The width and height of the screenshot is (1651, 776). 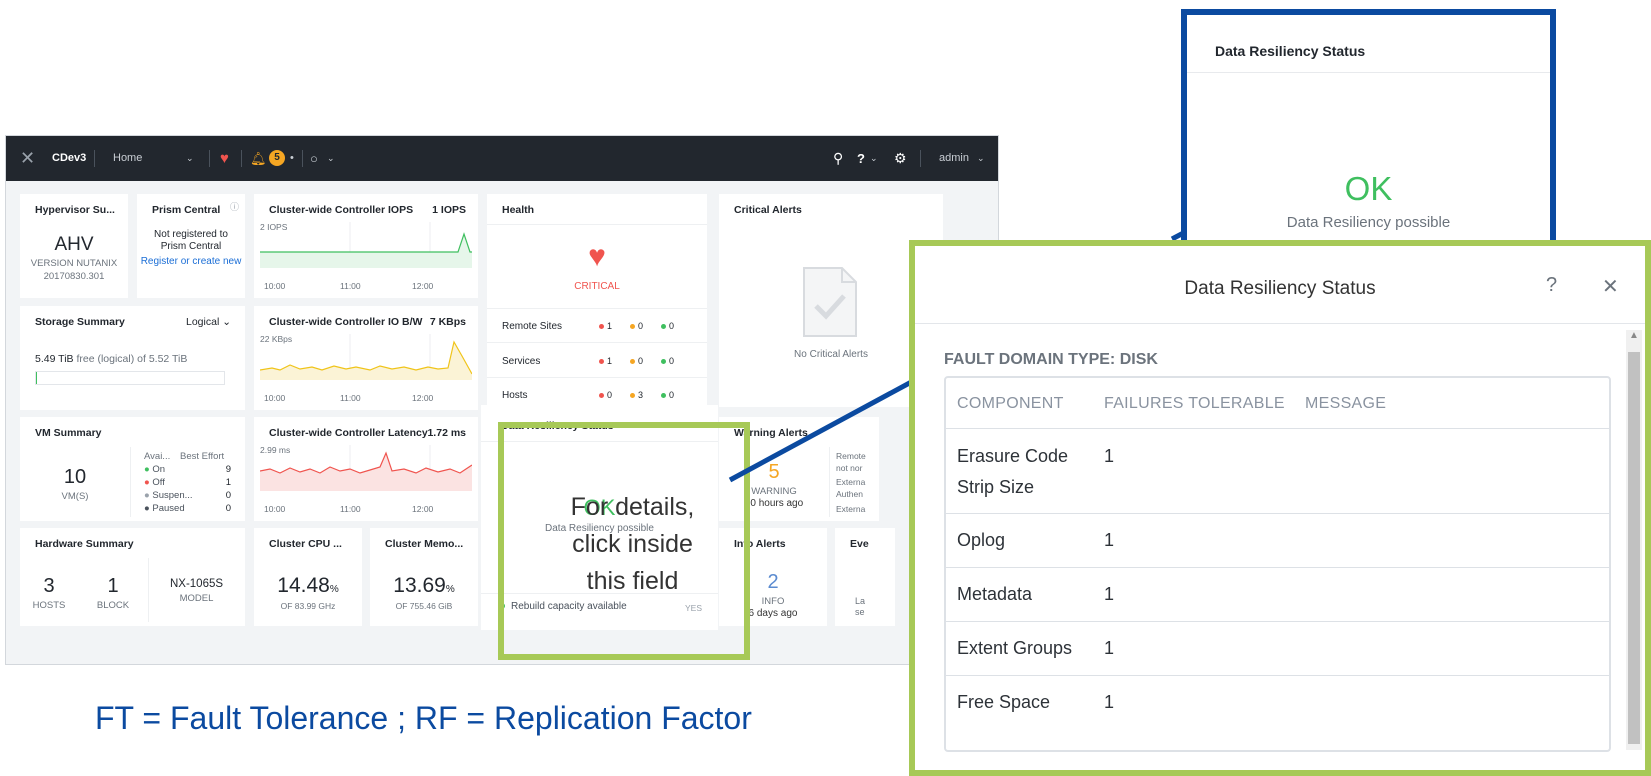 I want to click on column-header: MESSAGE, so click(x=1345, y=404).